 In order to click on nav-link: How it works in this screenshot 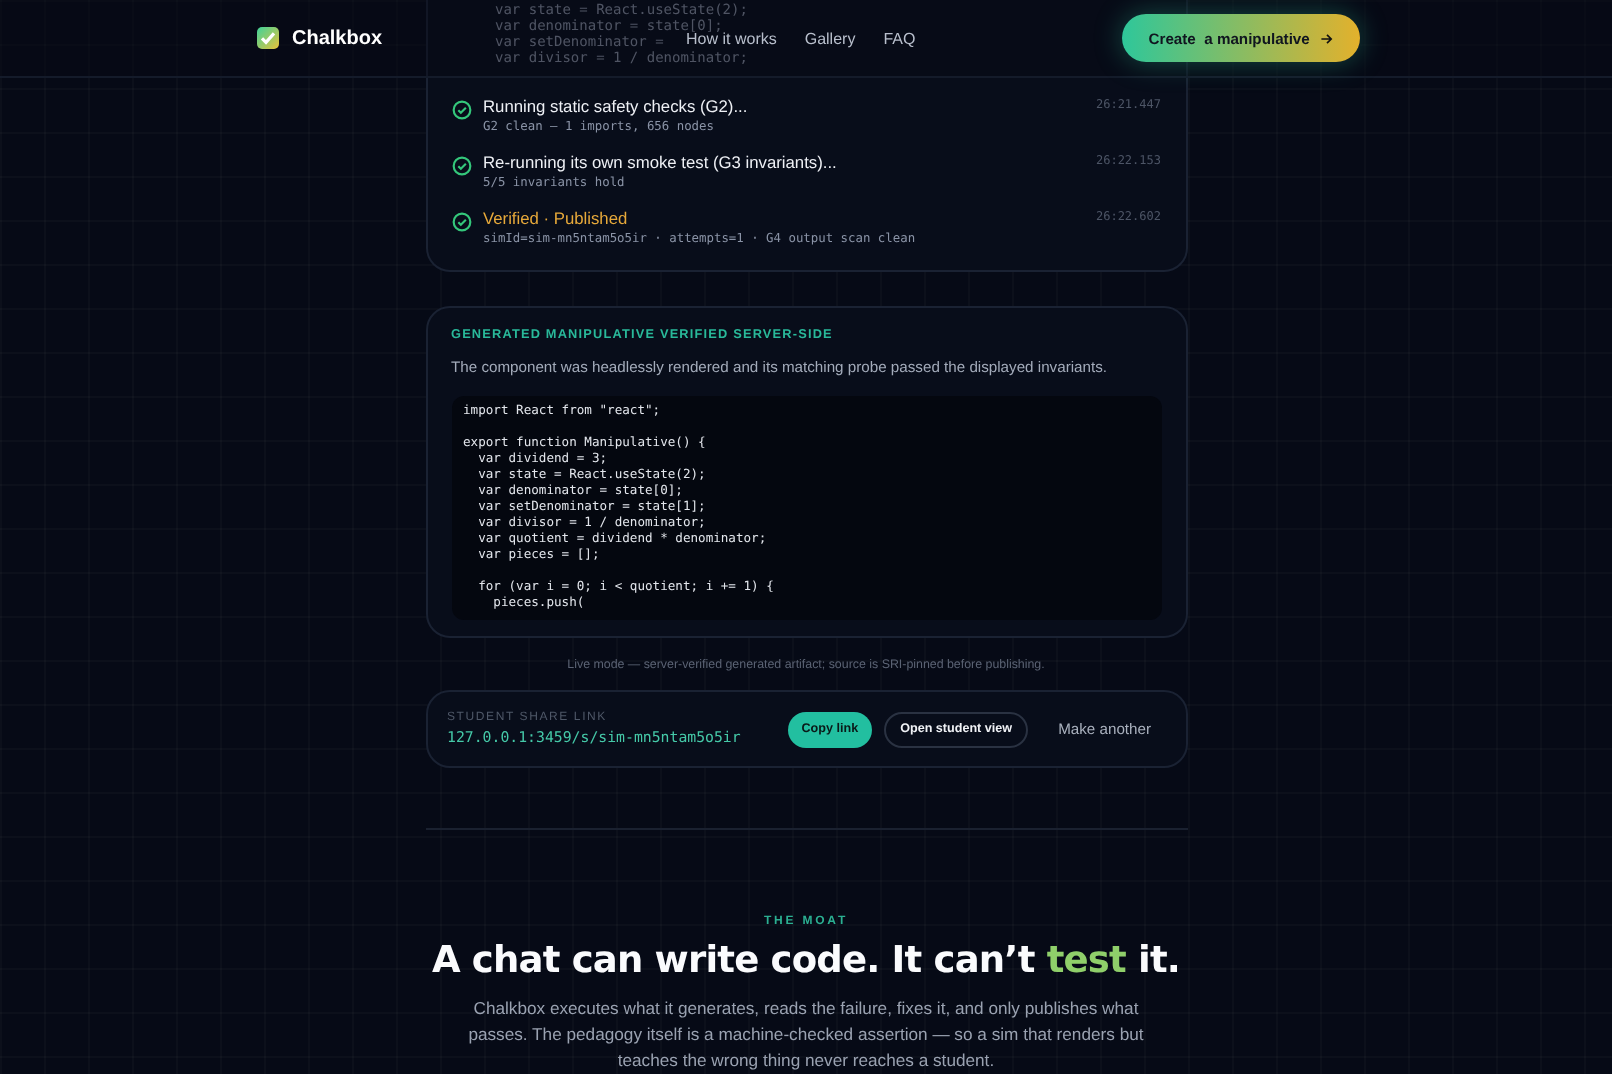, I will do `click(731, 38)`.